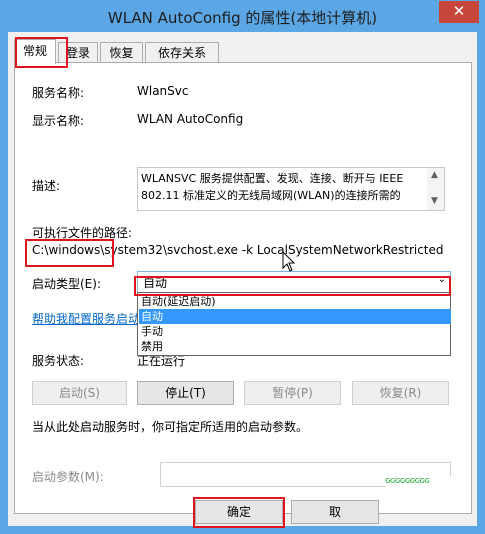  I want to click on option-auto-delayed: 自动(延迟启动), so click(295, 301).